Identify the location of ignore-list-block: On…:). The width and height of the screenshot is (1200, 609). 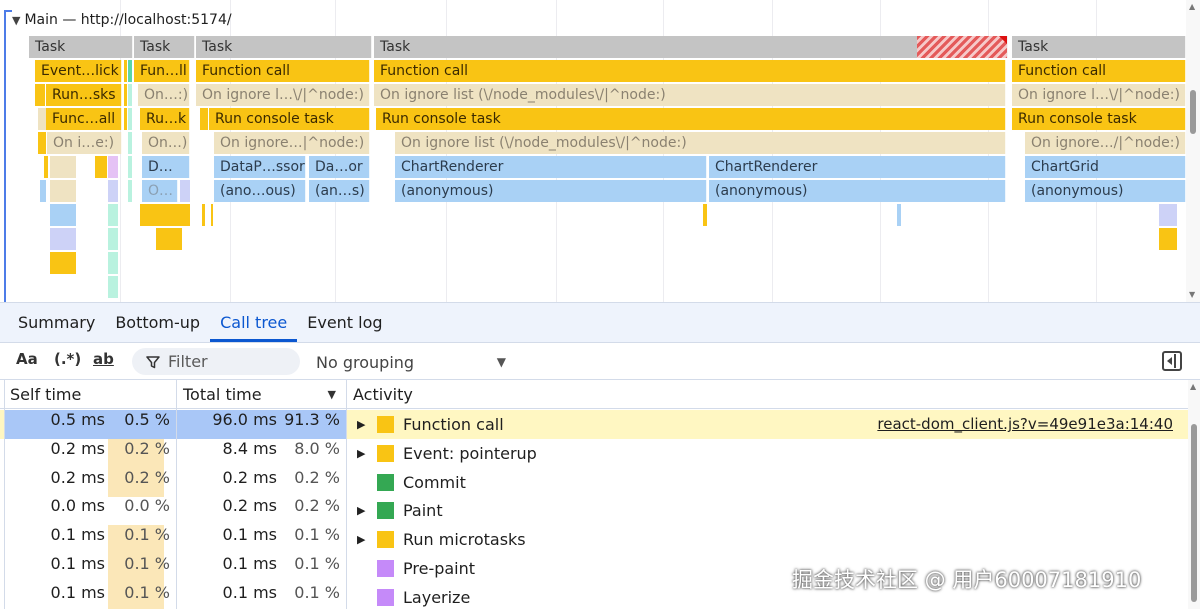
(164, 95).